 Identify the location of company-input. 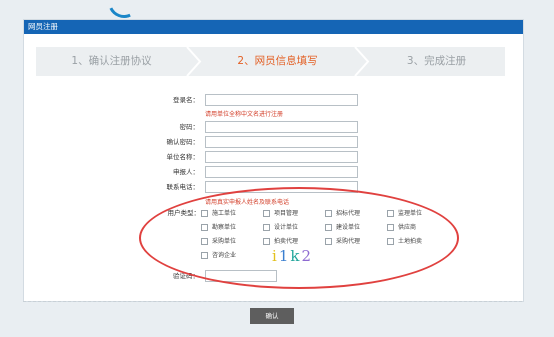
(281, 157).